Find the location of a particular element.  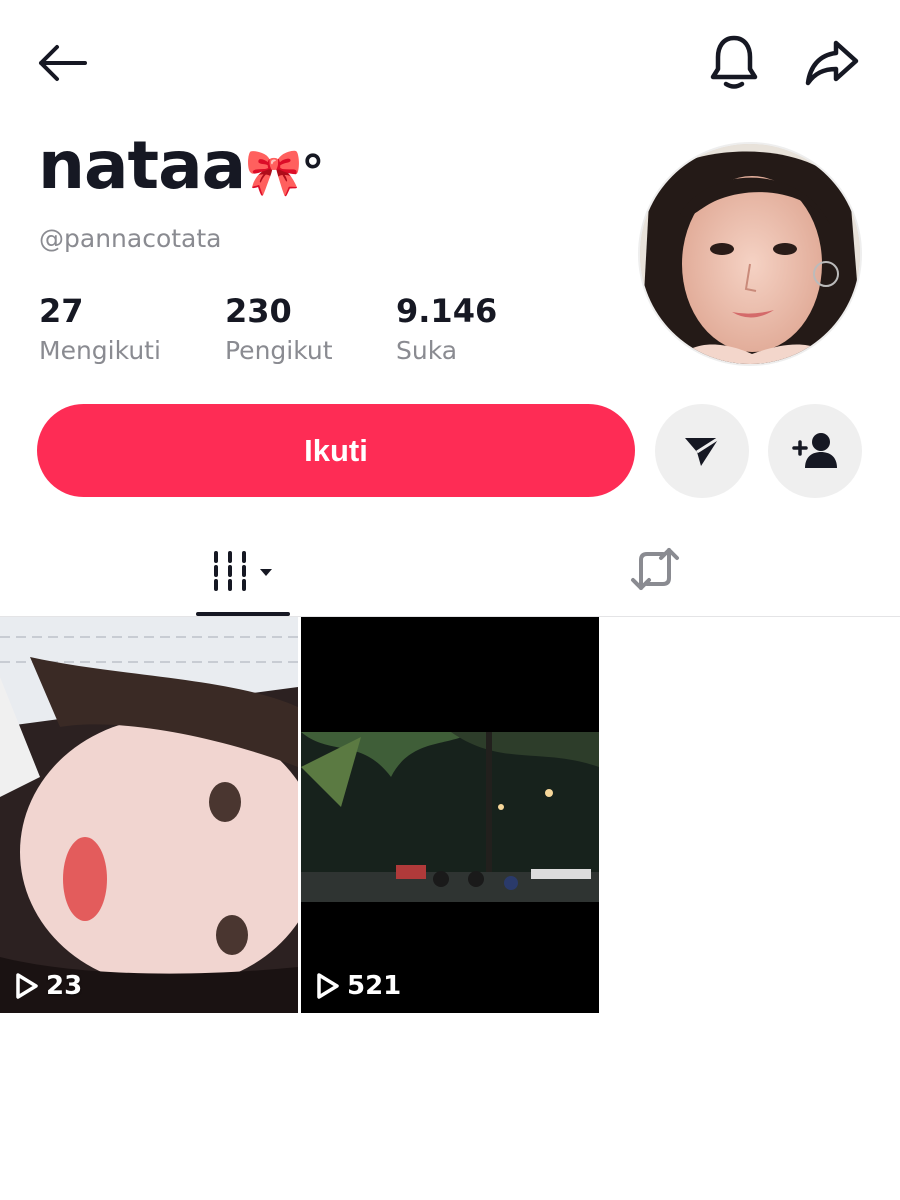

message-button is located at coordinates (702, 451).